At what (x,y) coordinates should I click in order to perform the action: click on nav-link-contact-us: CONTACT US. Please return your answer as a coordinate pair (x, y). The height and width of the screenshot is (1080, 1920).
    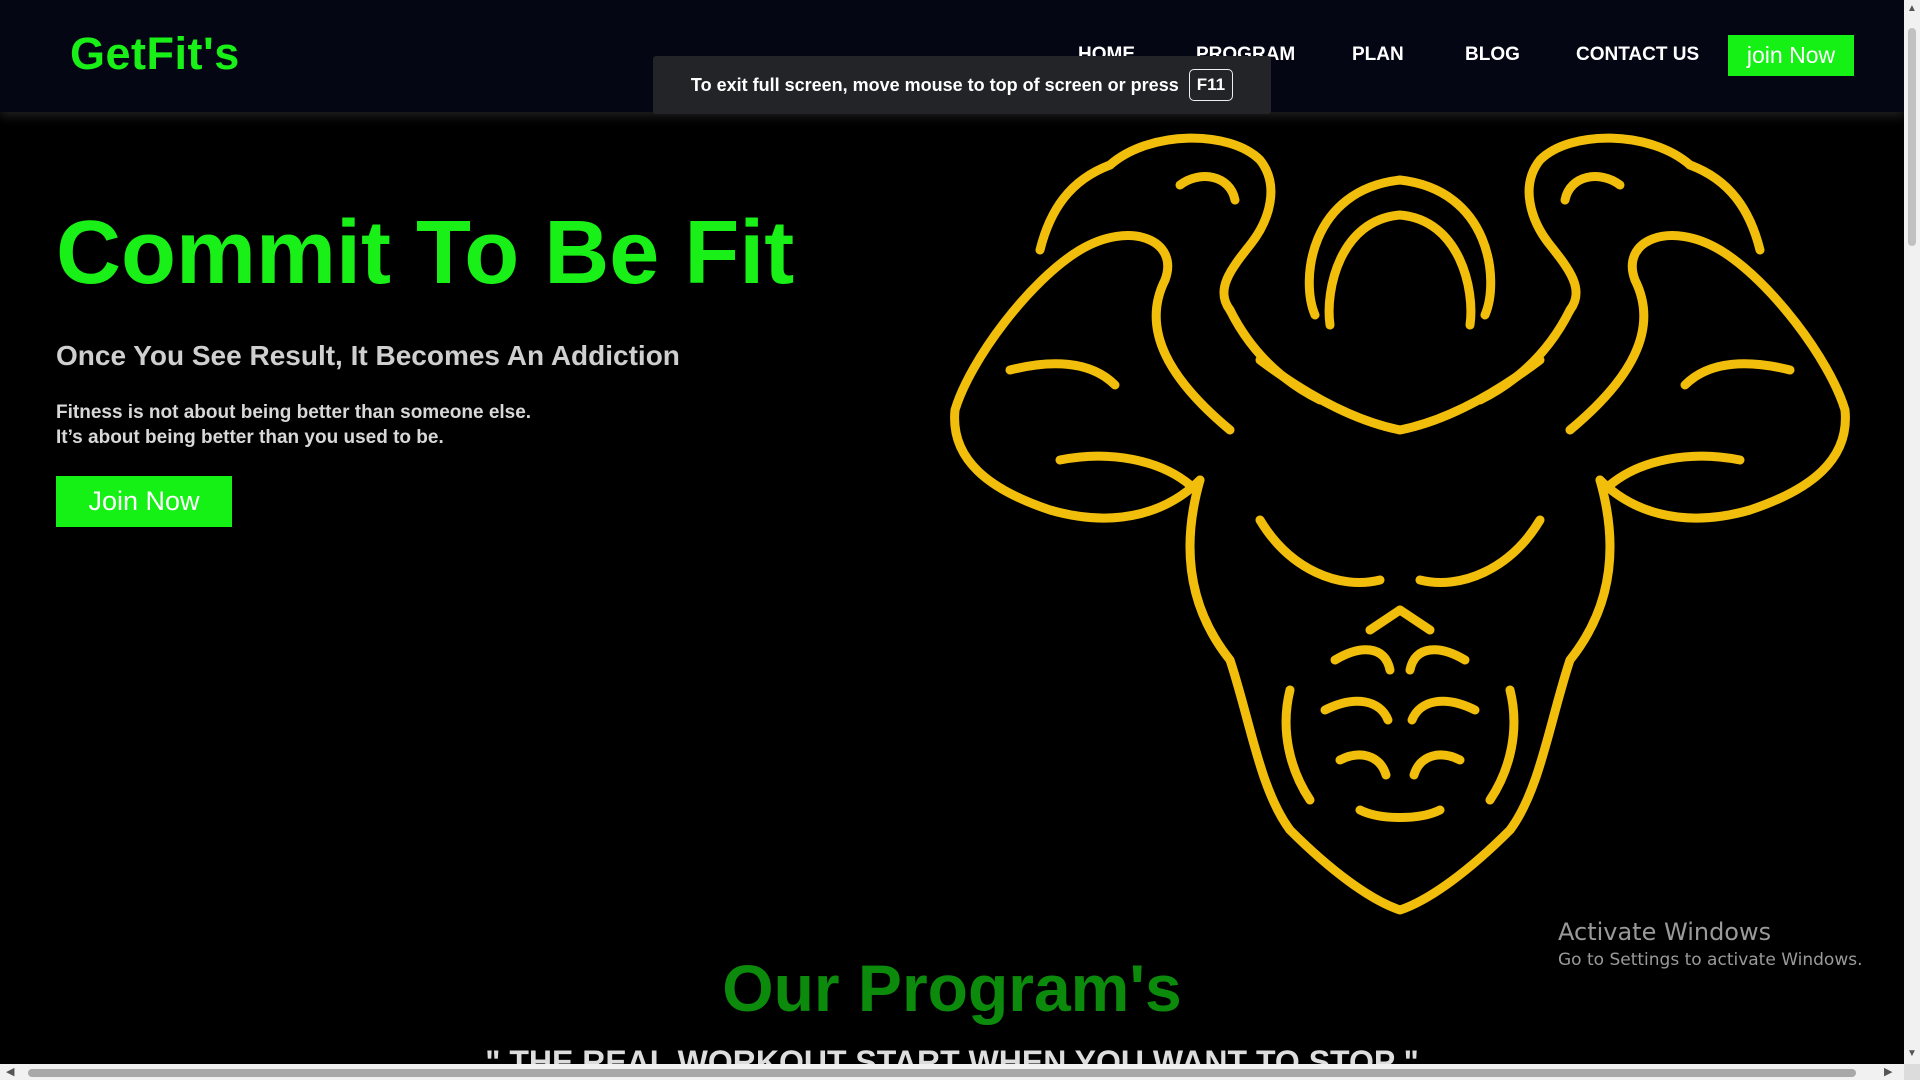
    Looking at the image, I should click on (1637, 55).